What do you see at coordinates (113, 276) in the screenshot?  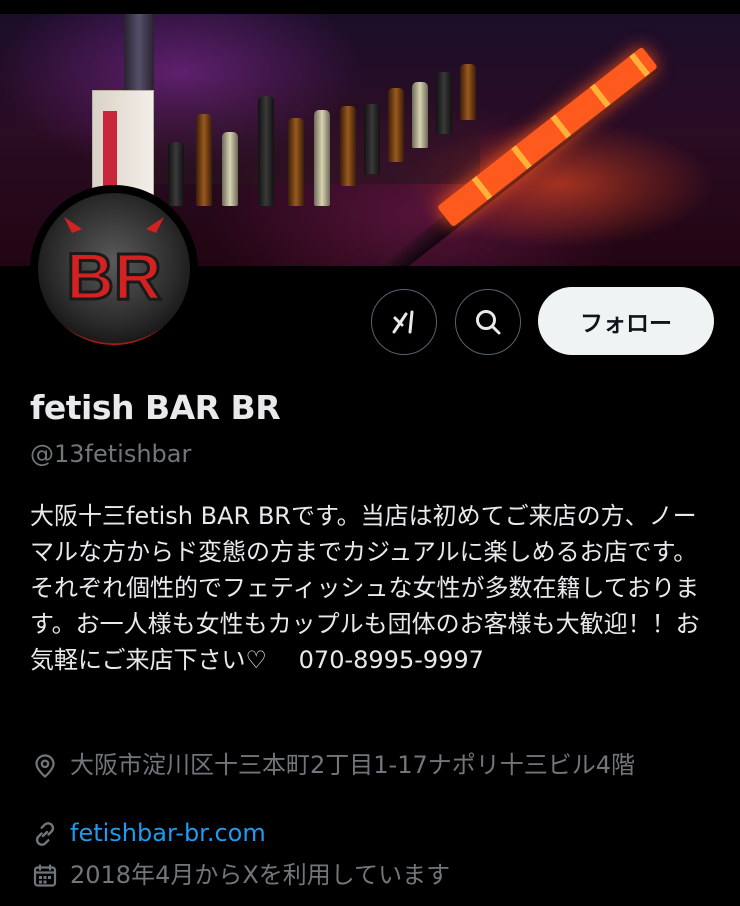 I see `svg-text: BR` at bounding box center [113, 276].